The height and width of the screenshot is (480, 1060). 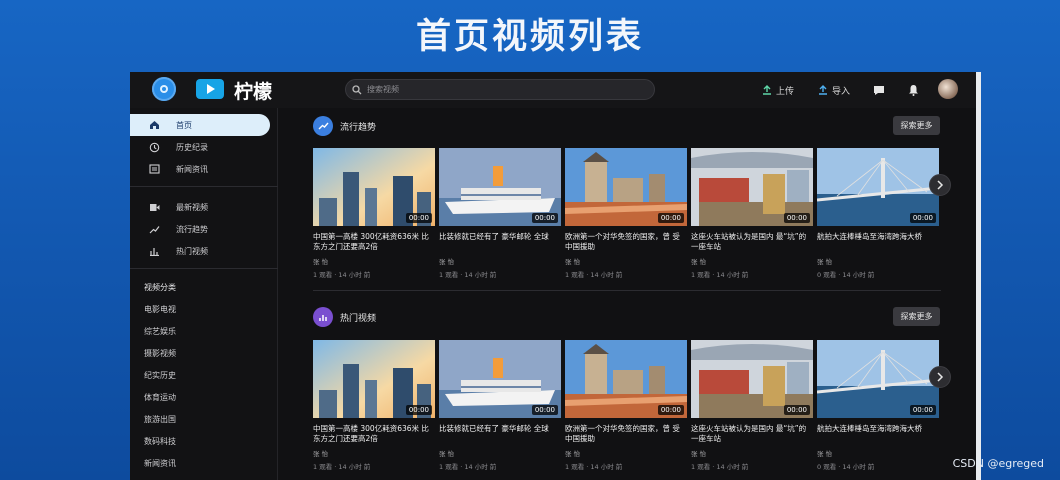 I want to click on sidebar-item-history: 历史纪录, so click(x=200, y=147).